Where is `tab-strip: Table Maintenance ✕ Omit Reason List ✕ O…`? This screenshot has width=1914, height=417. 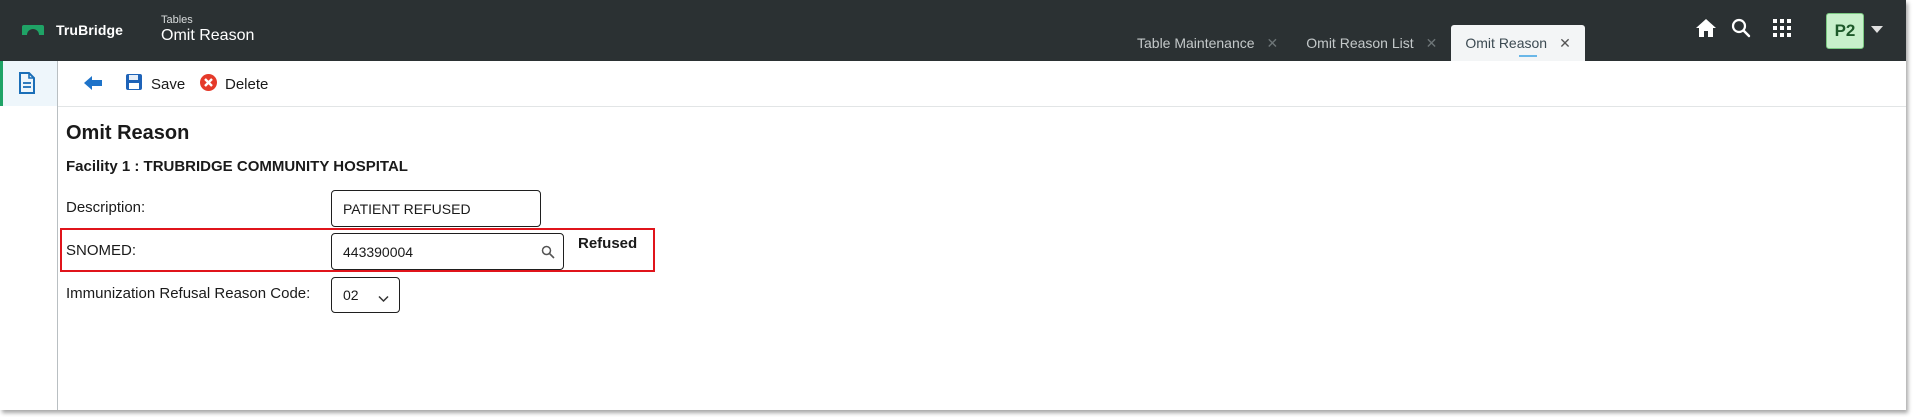
tab-strip: Table Maintenance ✕ Omit Reason List ✕ O… is located at coordinates (1354, 43).